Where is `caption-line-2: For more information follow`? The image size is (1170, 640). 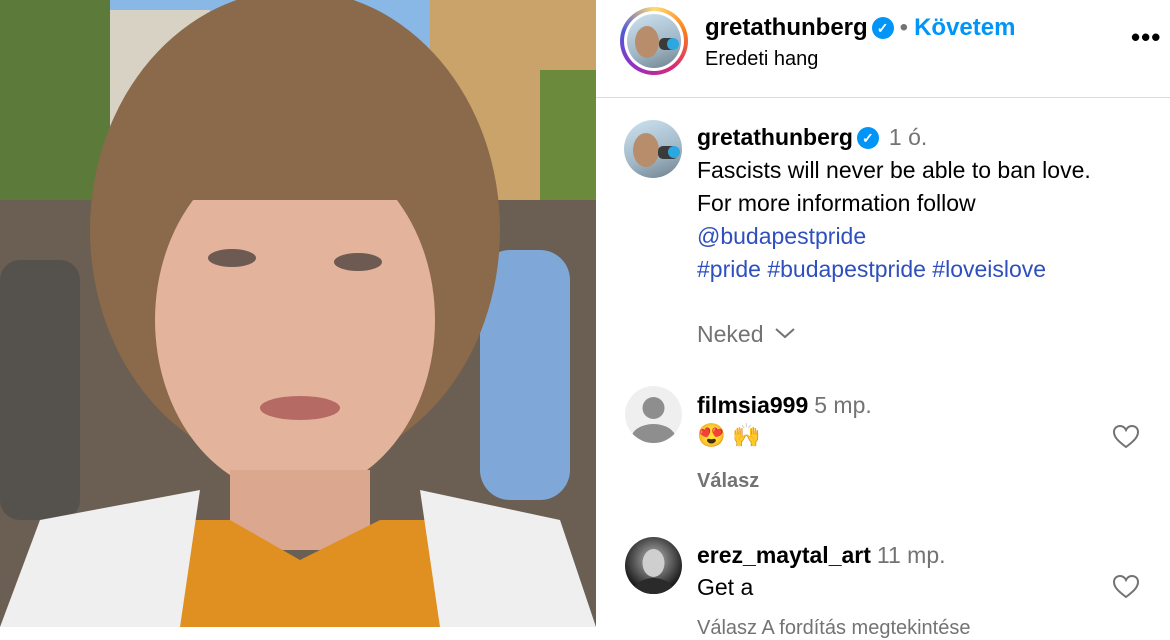 caption-line-2: For more information follow is located at coordinates (836, 203).